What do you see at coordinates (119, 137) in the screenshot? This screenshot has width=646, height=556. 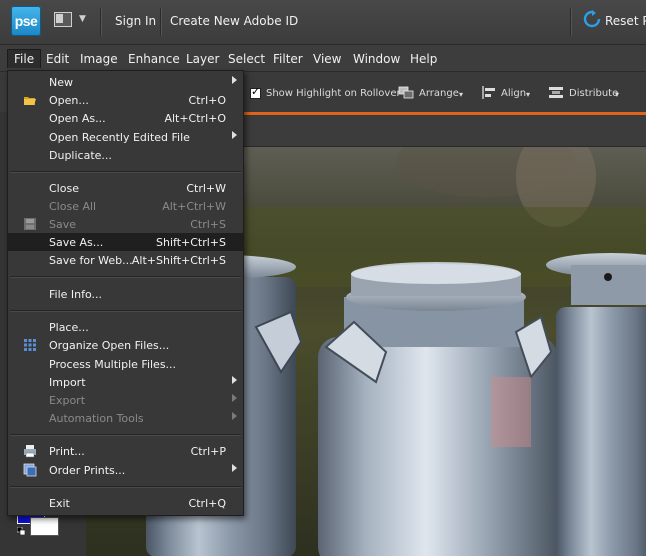 I see `menu-item-label: Open Recently Edited File` at bounding box center [119, 137].